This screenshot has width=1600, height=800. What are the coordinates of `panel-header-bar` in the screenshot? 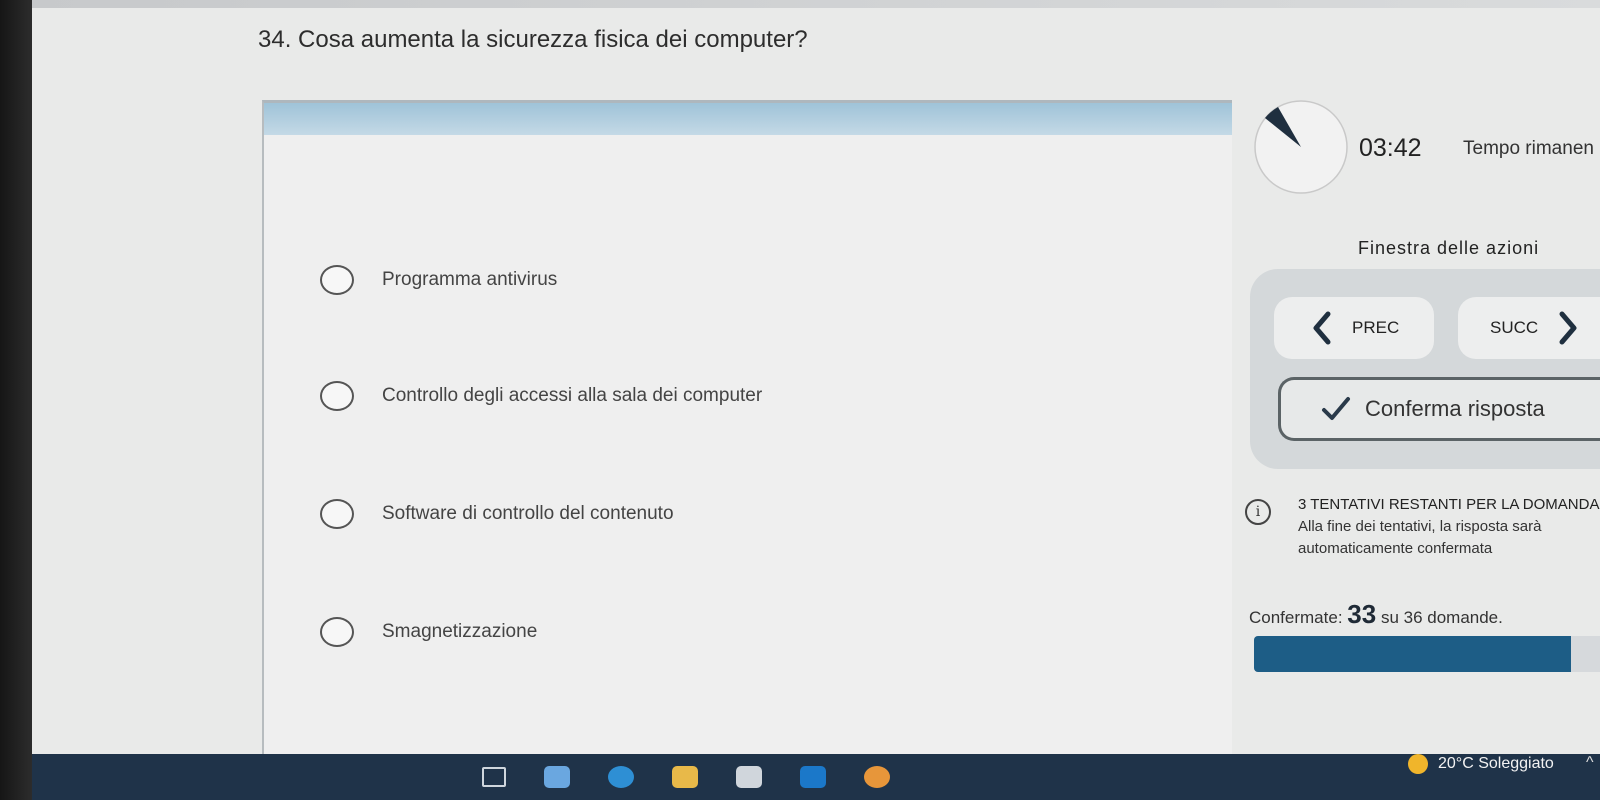 It's located at (748, 119).